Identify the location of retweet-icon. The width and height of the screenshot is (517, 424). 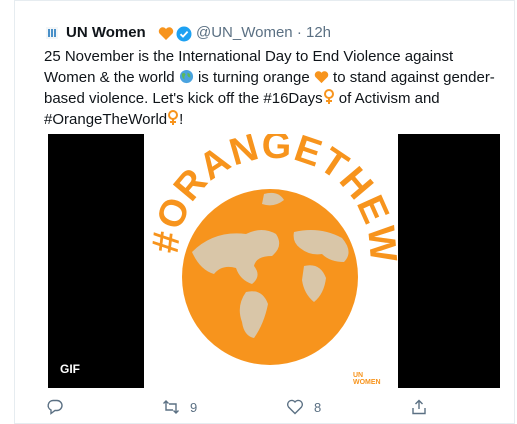
(171, 407).